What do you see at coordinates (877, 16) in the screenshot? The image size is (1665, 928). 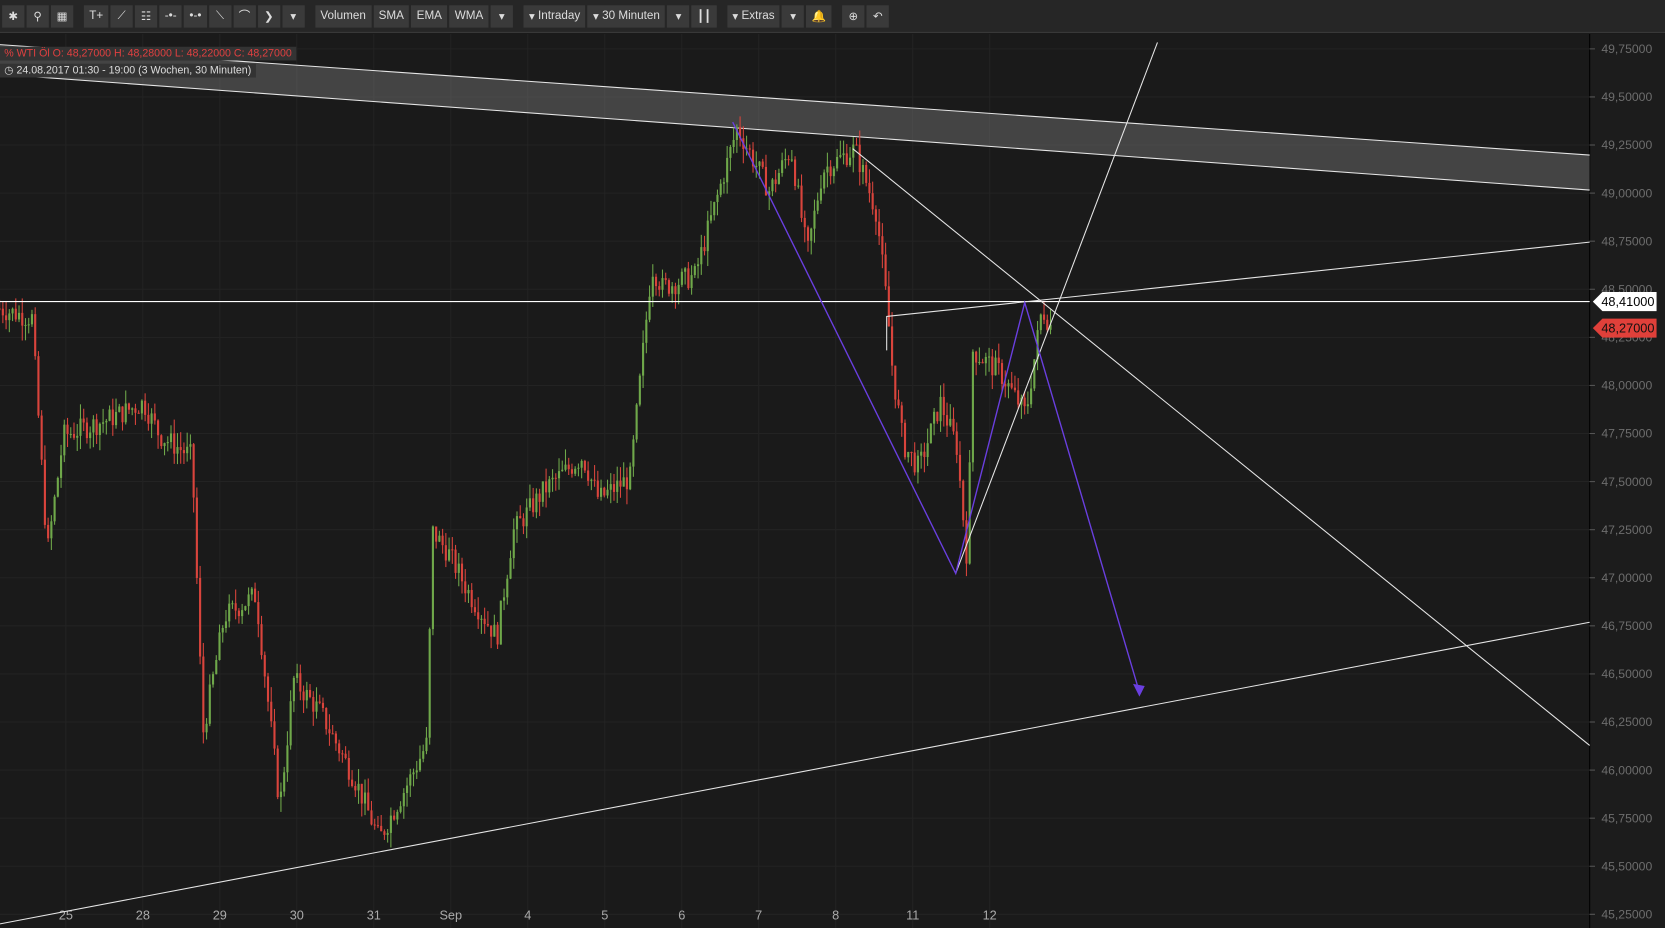 I see `undo-icon: ↶` at bounding box center [877, 16].